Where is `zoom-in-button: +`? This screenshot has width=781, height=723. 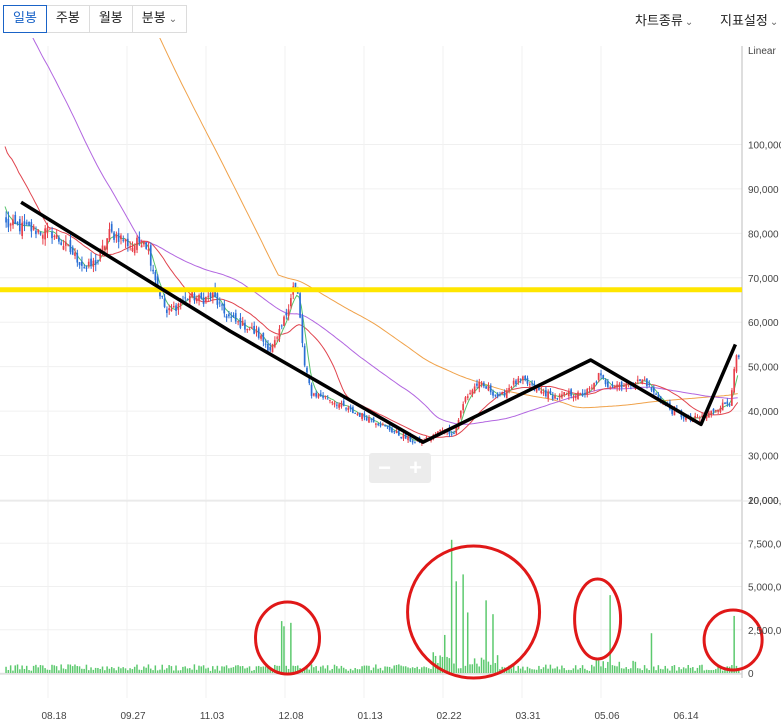 zoom-in-button: + is located at coordinates (415, 468).